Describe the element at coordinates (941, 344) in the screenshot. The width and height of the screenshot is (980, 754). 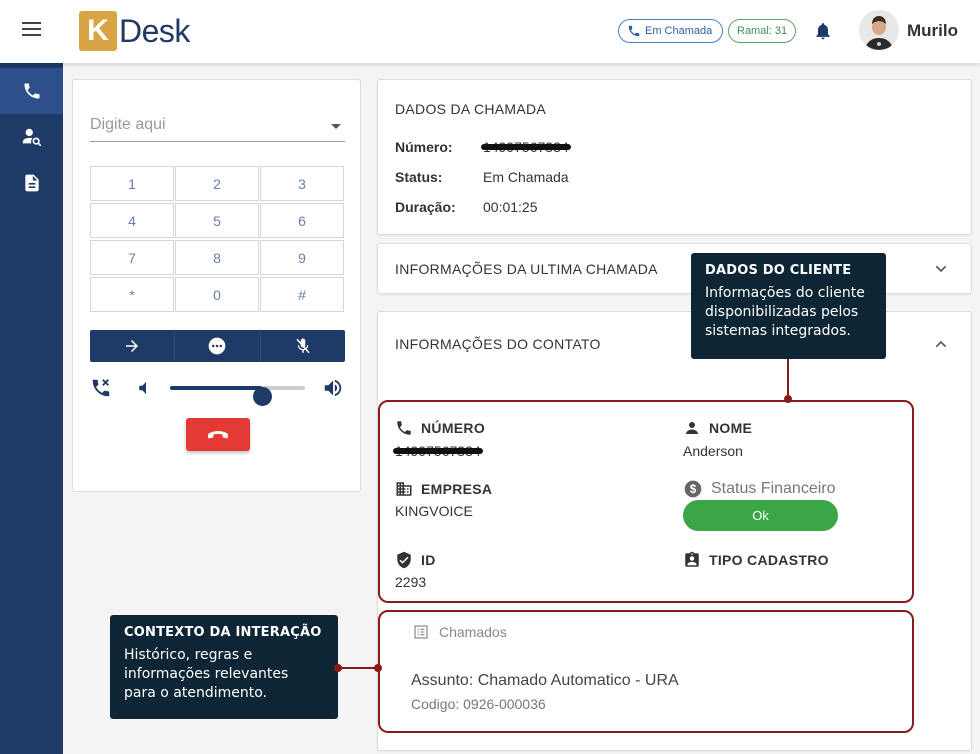
I see `chevron-up-icon` at that location.